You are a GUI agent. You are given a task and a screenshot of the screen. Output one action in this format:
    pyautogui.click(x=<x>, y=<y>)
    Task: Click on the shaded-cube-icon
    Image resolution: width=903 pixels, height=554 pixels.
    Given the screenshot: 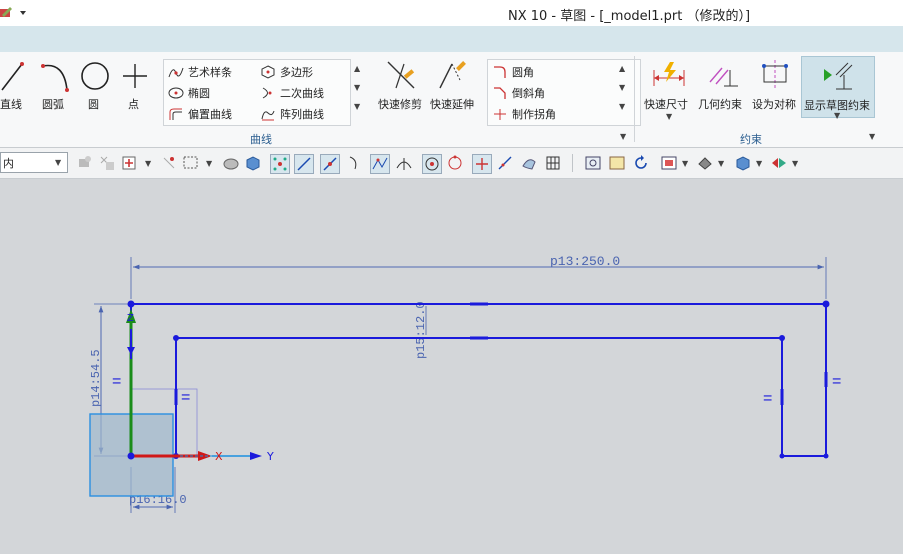 What is the action you would take?
    pyautogui.click(x=743, y=163)
    